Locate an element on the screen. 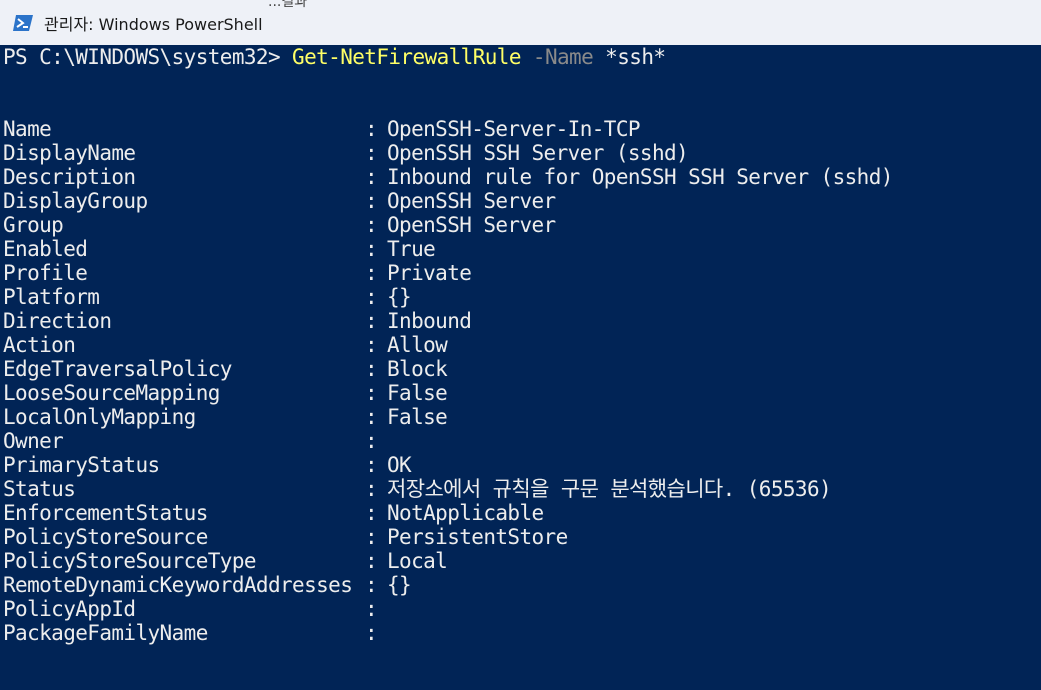  property-key: Name is located at coordinates (27, 129).